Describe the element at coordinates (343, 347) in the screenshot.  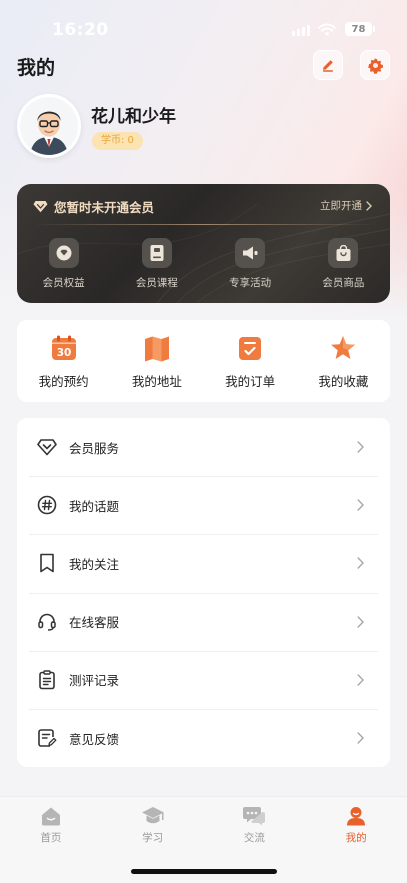
I see `star-icon` at that location.